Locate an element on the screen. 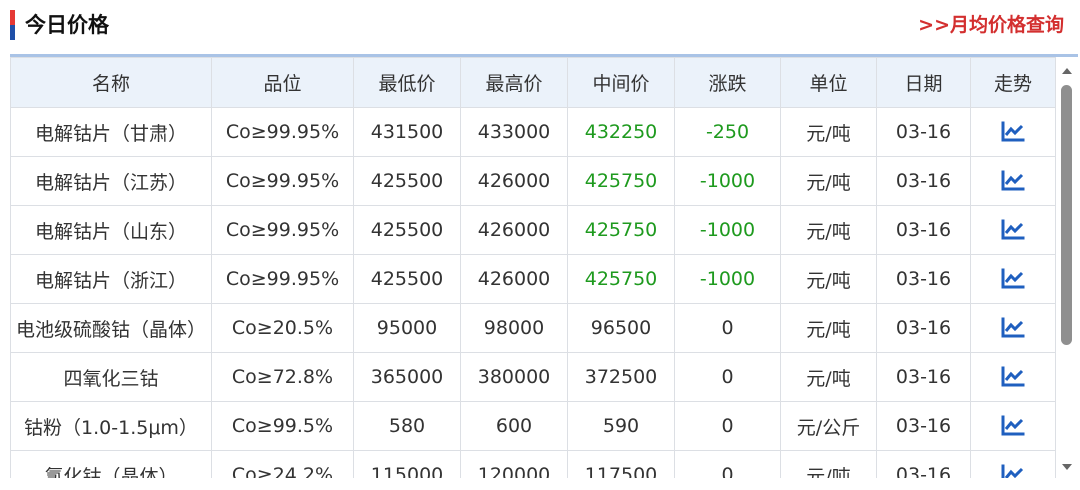 The height and width of the screenshot is (490, 1080). high-price-cell: 380000 is located at coordinates (514, 377).